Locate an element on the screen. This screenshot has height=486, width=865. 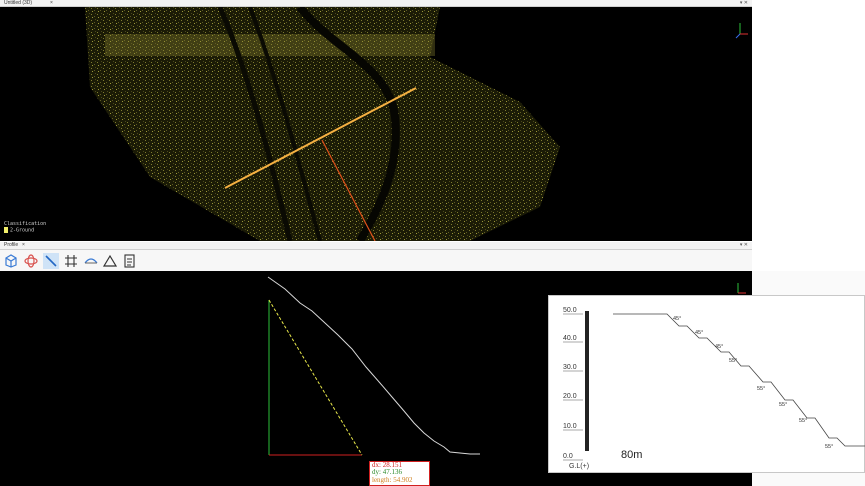
measure-line-icon is located at coordinates (51, 261).